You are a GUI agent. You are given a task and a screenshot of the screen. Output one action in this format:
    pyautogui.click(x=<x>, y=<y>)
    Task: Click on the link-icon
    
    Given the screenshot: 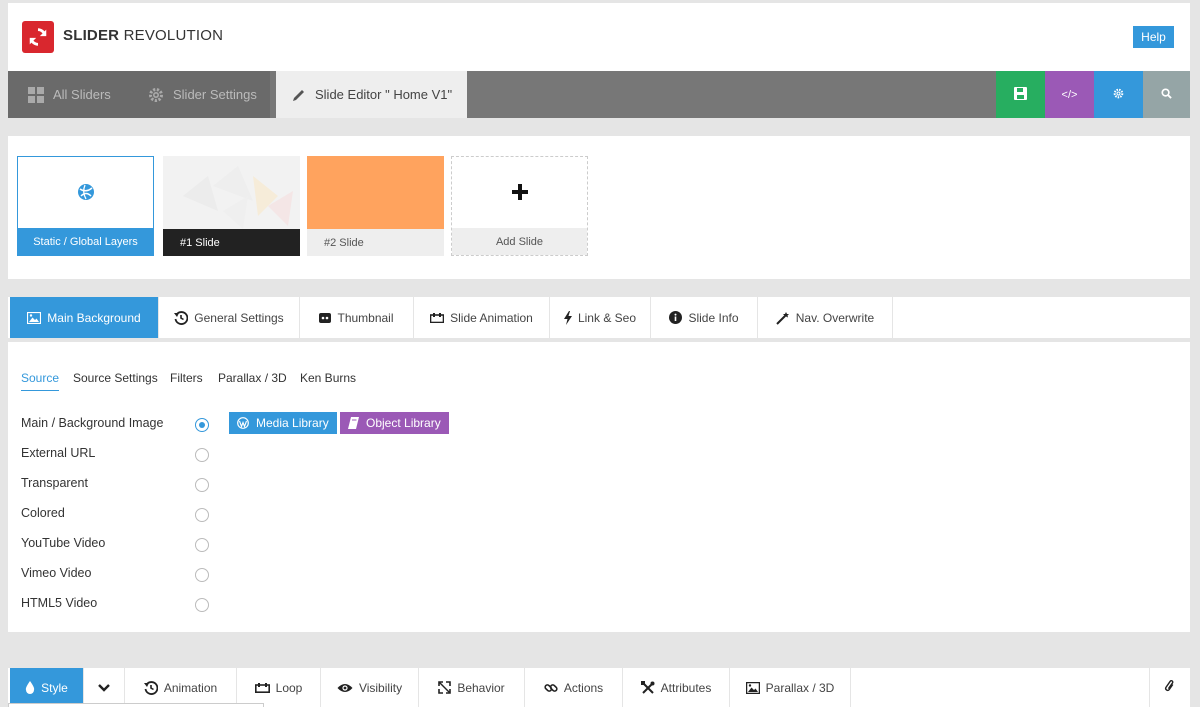 What is the action you would take?
    pyautogui.click(x=551, y=688)
    